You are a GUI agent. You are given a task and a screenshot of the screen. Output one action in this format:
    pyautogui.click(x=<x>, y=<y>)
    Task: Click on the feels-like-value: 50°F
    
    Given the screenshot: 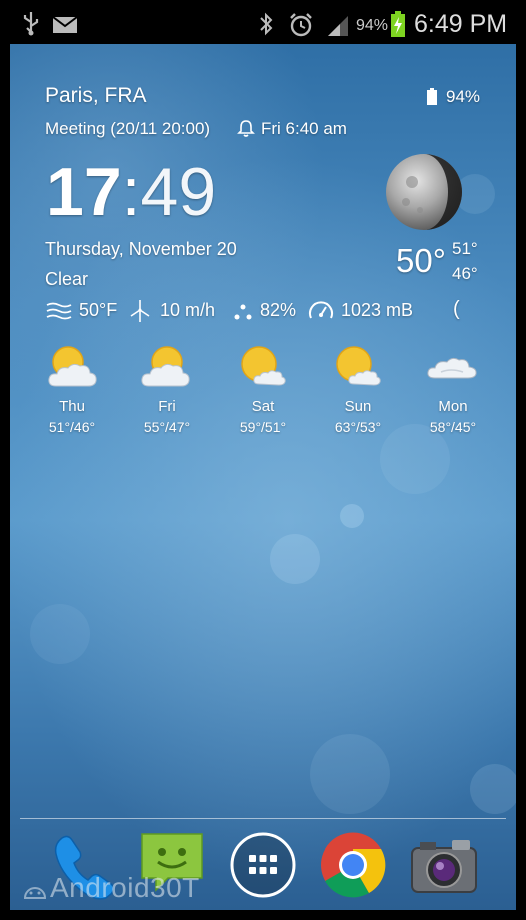 What is the action you would take?
    pyautogui.click(x=98, y=310)
    